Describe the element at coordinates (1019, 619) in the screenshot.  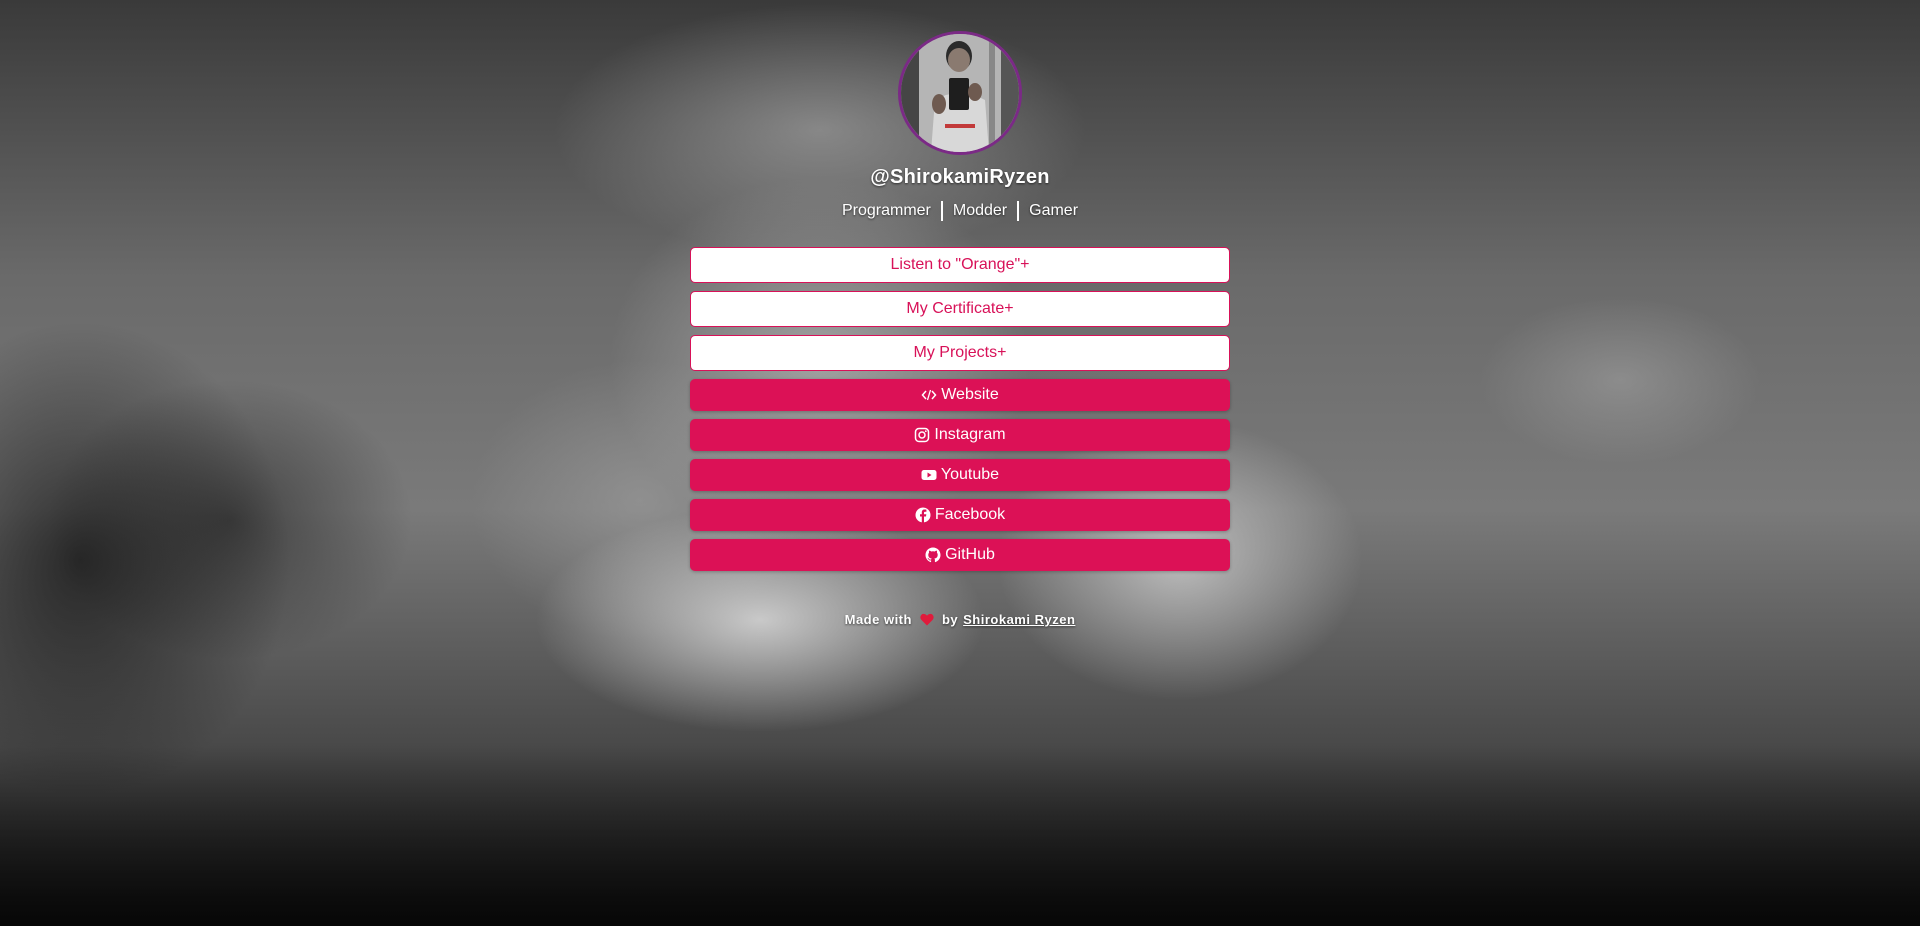
I see `author-link: Shirokami Ryzen` at that location.